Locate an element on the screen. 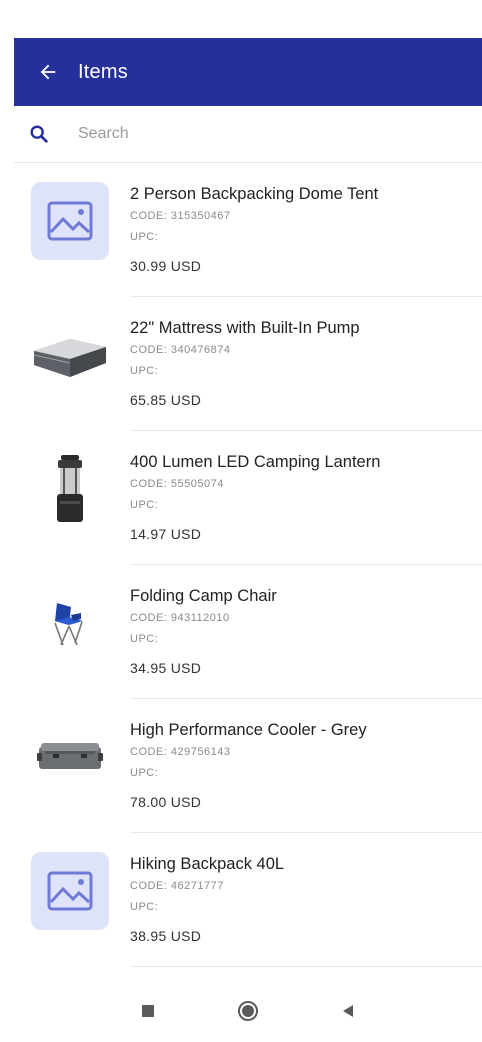  item-name: 2 Person Backpacking Dome Tent is located at coordinates (254, 194).